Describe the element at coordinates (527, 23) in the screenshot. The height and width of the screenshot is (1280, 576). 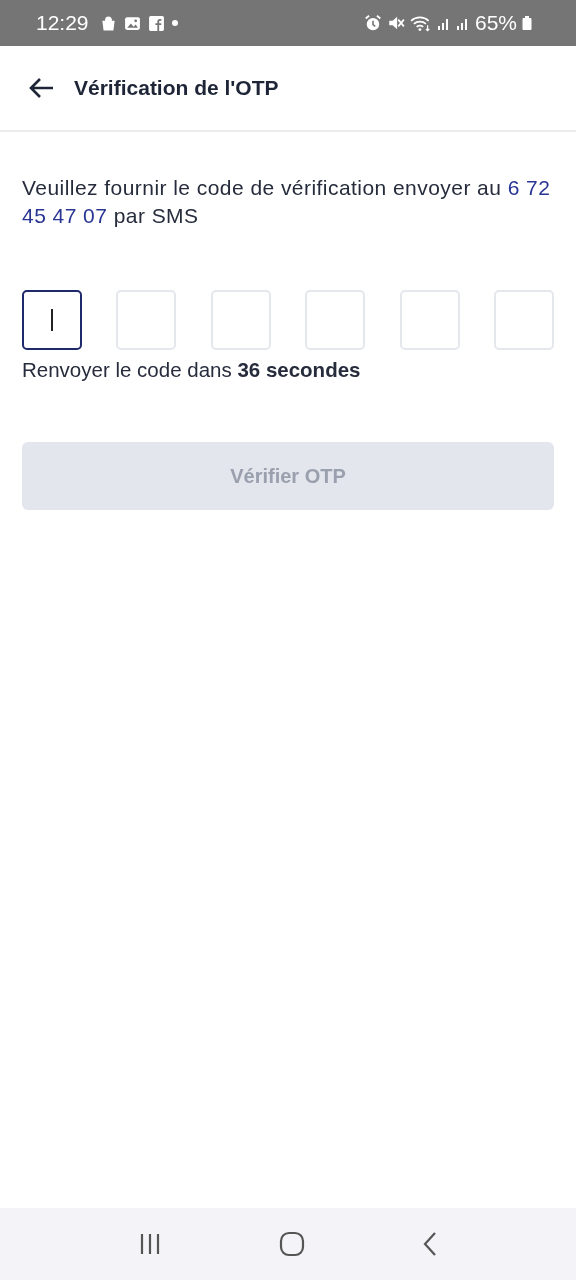
I see `battery-icon` at that location.